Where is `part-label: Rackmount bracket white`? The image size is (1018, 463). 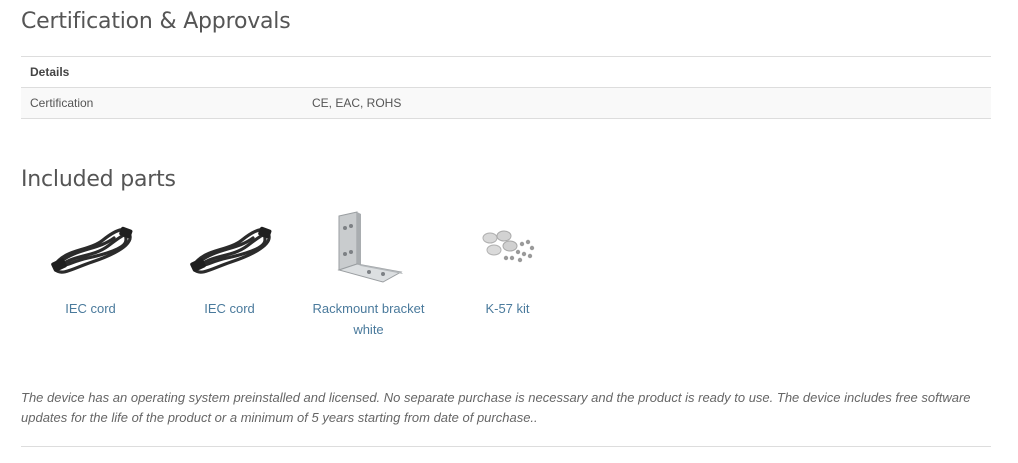
part-label: Rackmount bracket white is located at coordinates (368, 319).